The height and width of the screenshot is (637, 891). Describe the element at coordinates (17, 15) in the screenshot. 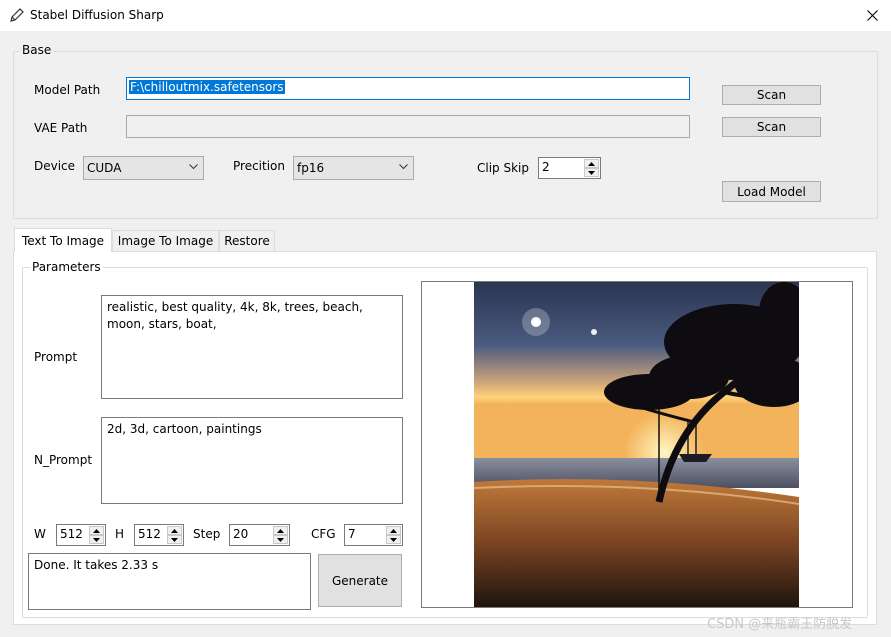

I see `pencil-icon` at that location.